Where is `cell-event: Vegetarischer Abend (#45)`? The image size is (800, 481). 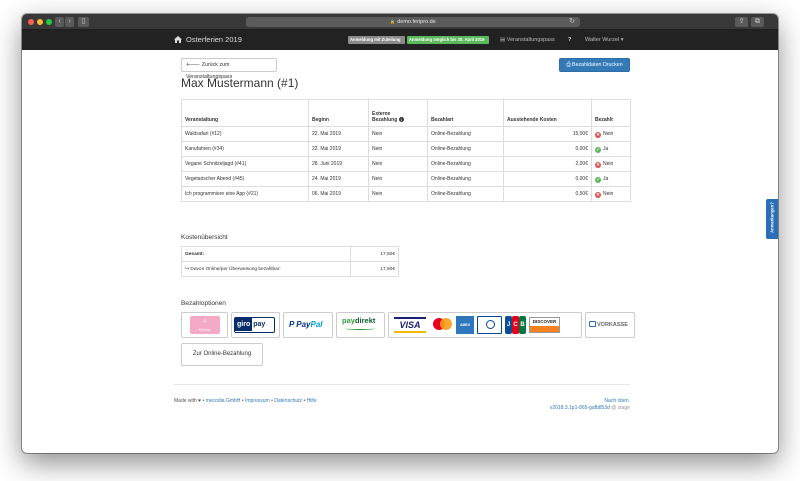
cell-event: Vegetarischer Abend (#45) is located at coordinates (245, 179).